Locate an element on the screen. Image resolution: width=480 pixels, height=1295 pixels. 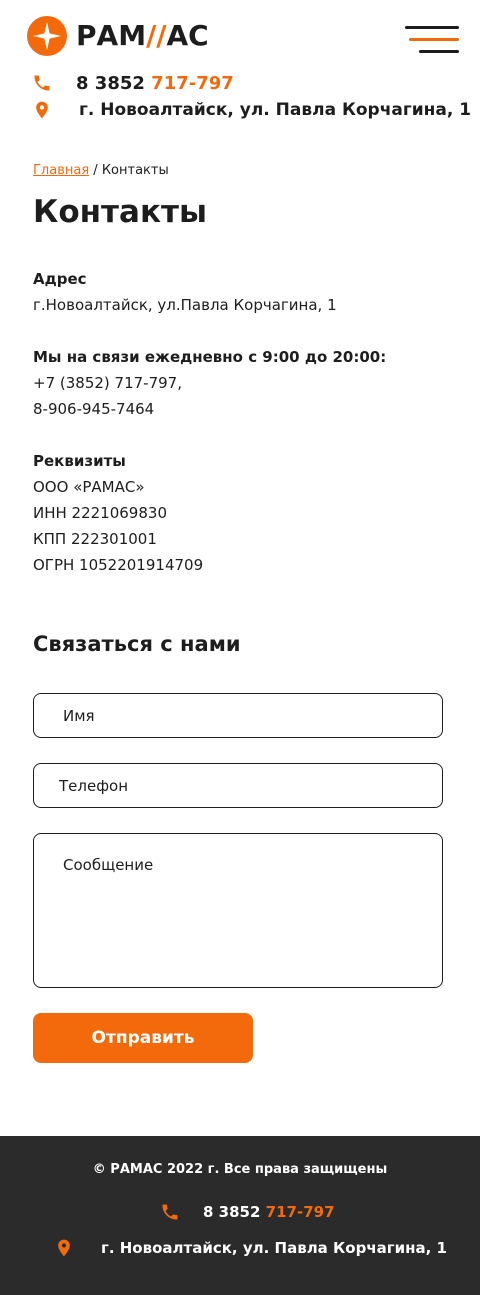
address-value: г.Новоалтайск, ул.Павла Корчагина, 1 is located at coordinates (185, 305).